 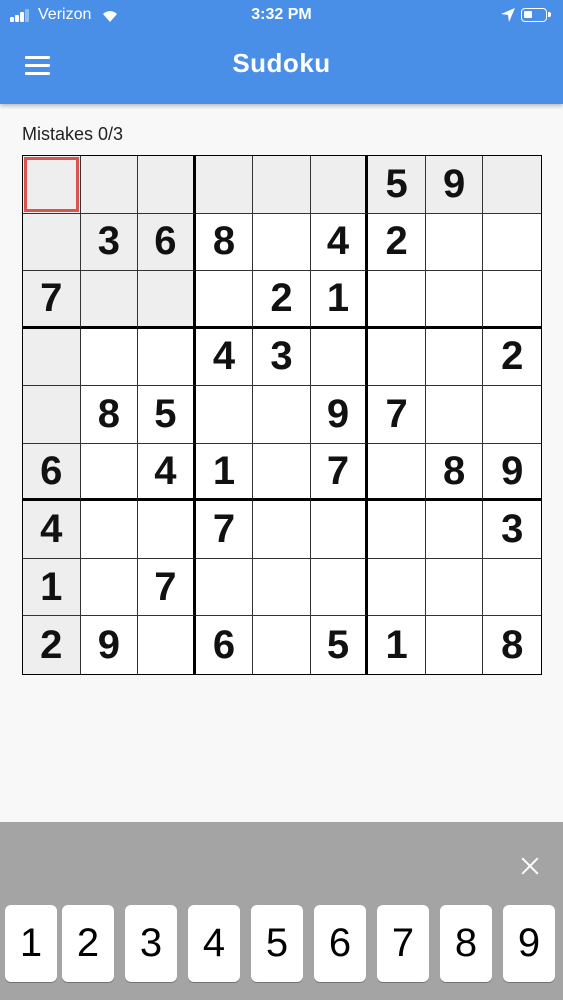 What do you see at coordinates (340, 943) in the screenshot?
I see `number-key-6: 6` at bounding box center [340, 943].